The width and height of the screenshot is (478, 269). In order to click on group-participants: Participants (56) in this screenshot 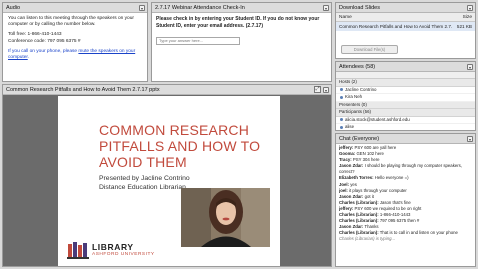, I will do `click(405, 113)`.